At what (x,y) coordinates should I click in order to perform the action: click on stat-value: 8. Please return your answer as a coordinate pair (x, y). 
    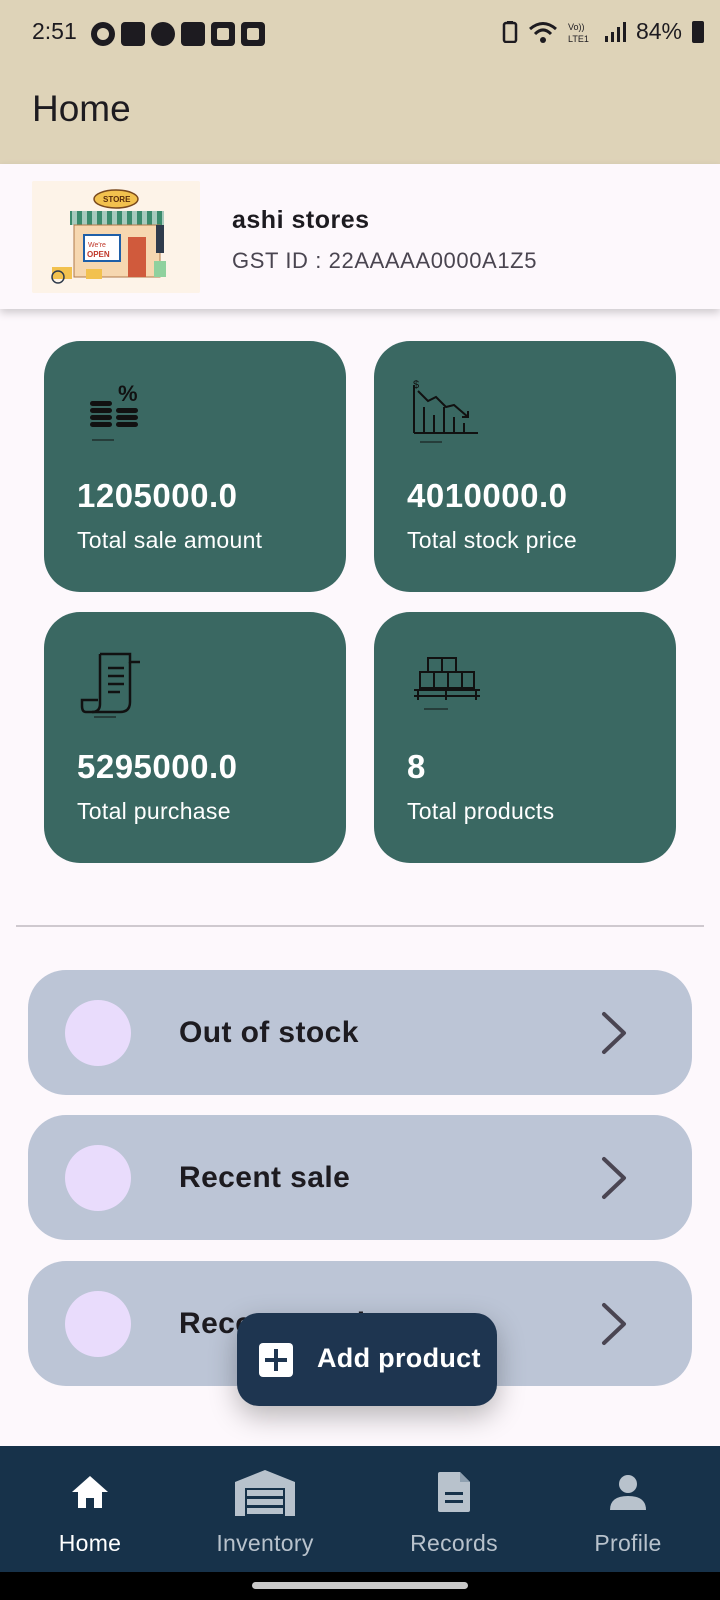
    Looking at the image, I should click on (416, 766).